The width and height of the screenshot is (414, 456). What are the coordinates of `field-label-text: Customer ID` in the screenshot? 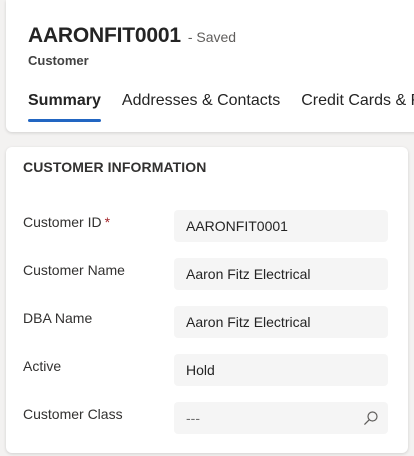 It's located at (62, 222).